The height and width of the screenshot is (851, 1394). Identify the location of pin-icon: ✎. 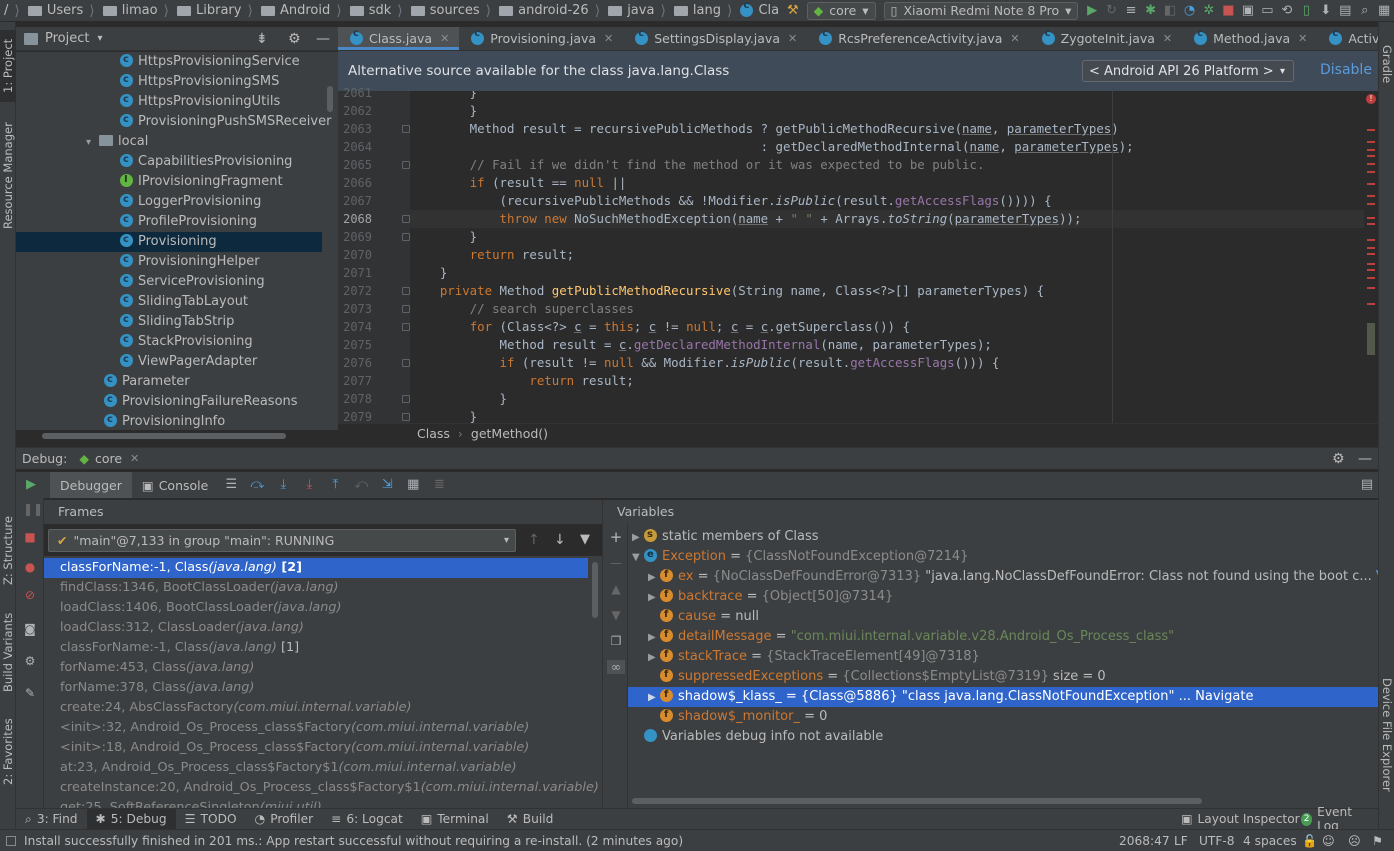
(30, 693).